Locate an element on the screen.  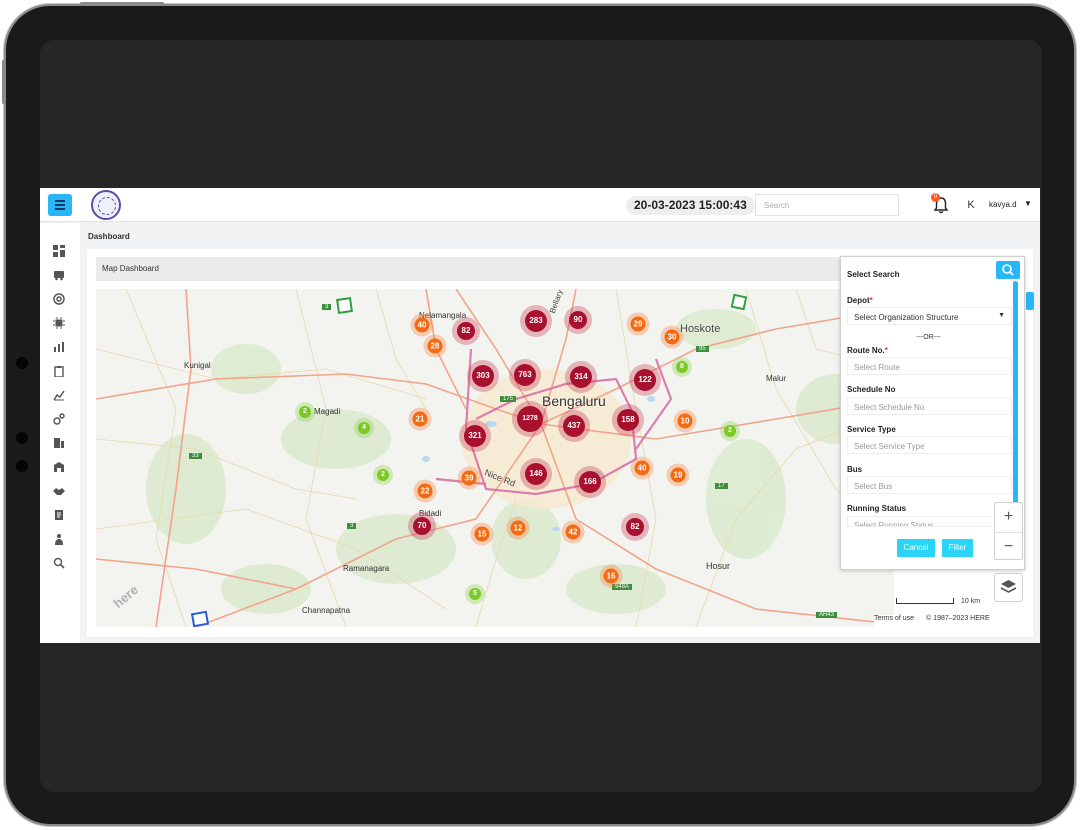
cluster-marker: 763 is located at coordinates (525, 375).